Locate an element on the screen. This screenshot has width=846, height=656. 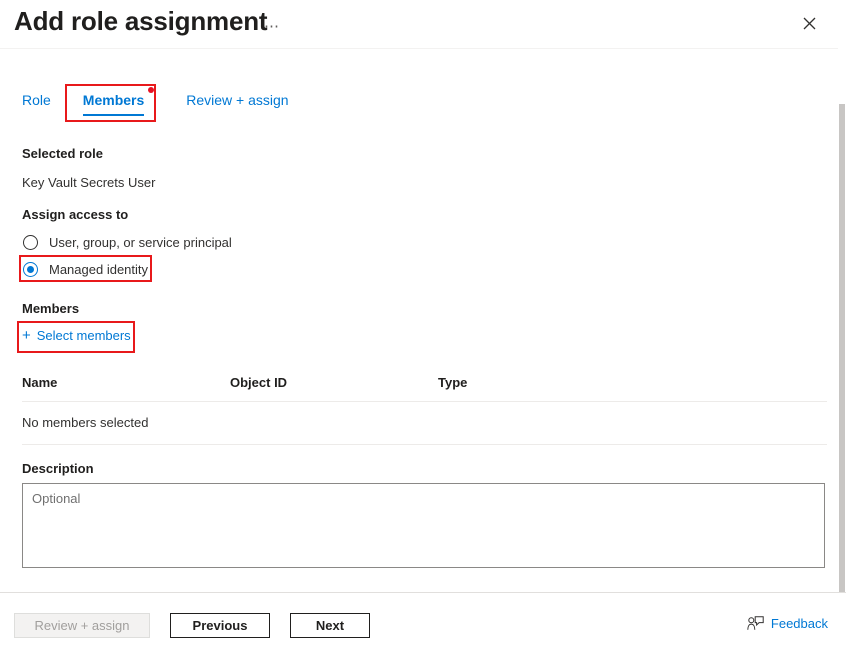
column-header-object-id: Object ID is located at coordinates (259, 382).